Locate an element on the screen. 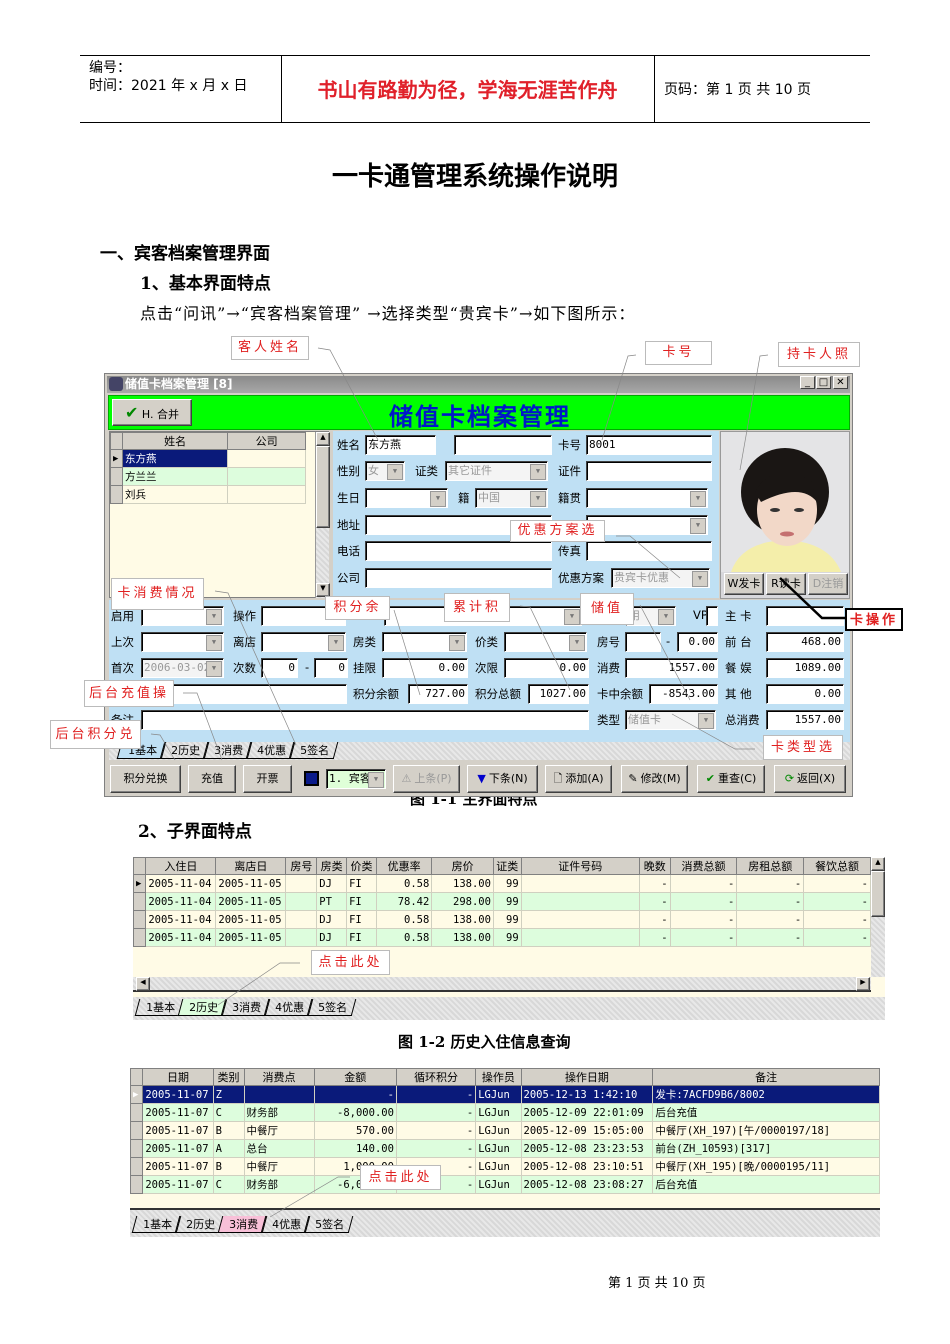 The image size is (950, 1344). column-header: 操作日期 is located at coordinates (587, 1077).